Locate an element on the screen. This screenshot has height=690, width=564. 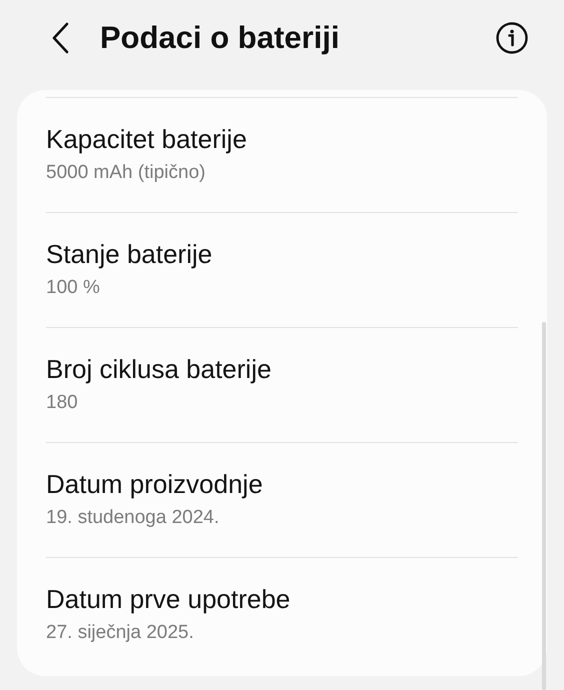
info-value: 100 % is located at coordinates (73, 288).